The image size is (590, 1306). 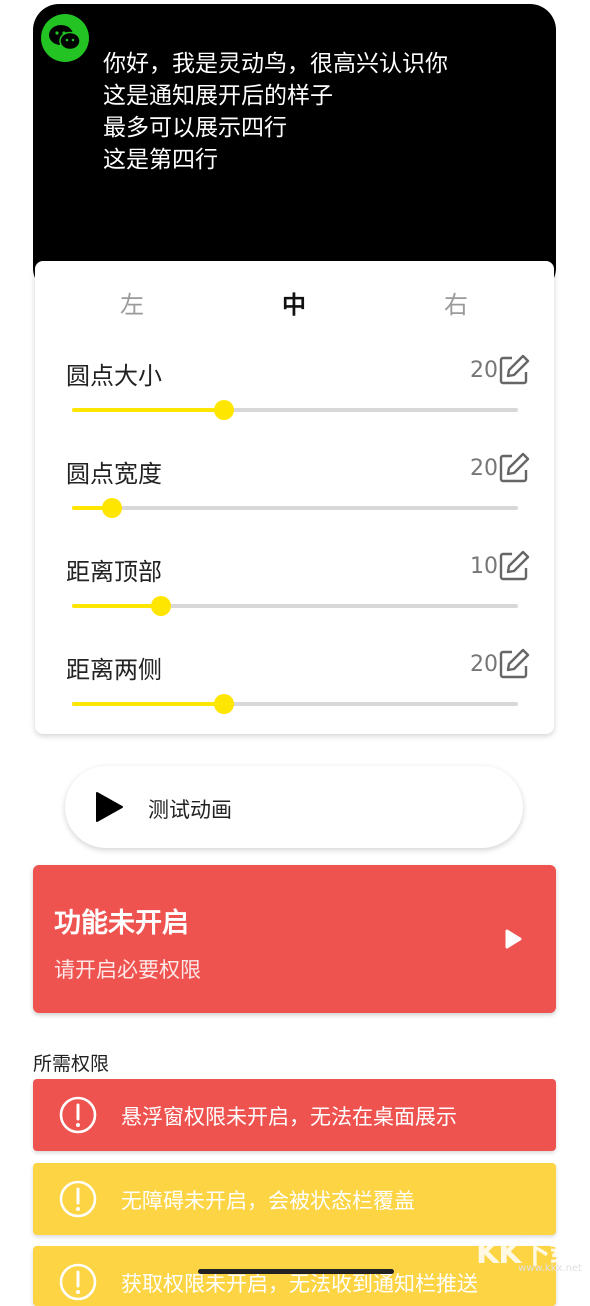 I want to click on tab-left: 左, so click(x=132, y=302).